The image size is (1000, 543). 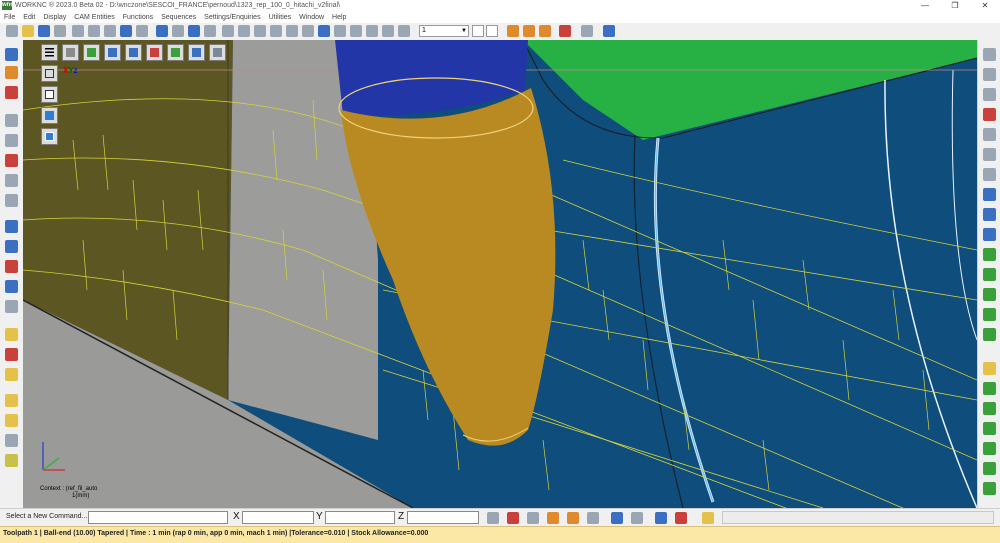 What do you see at coordinates (573, 518) in the screenshot?
I see `select-curve-icon` at bounding box center [573, 518].